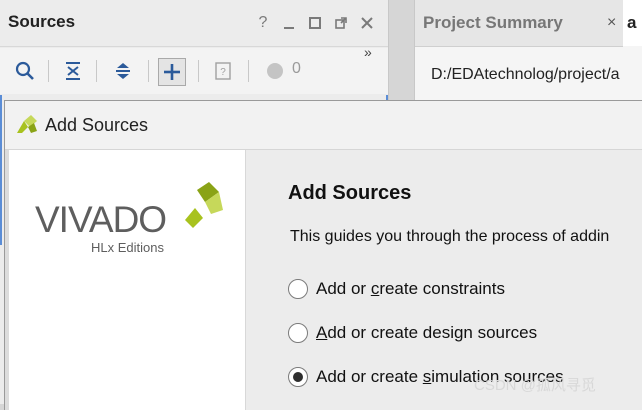  I want to click on tab-project-summary-label: Project Summary, so click(493, 22).